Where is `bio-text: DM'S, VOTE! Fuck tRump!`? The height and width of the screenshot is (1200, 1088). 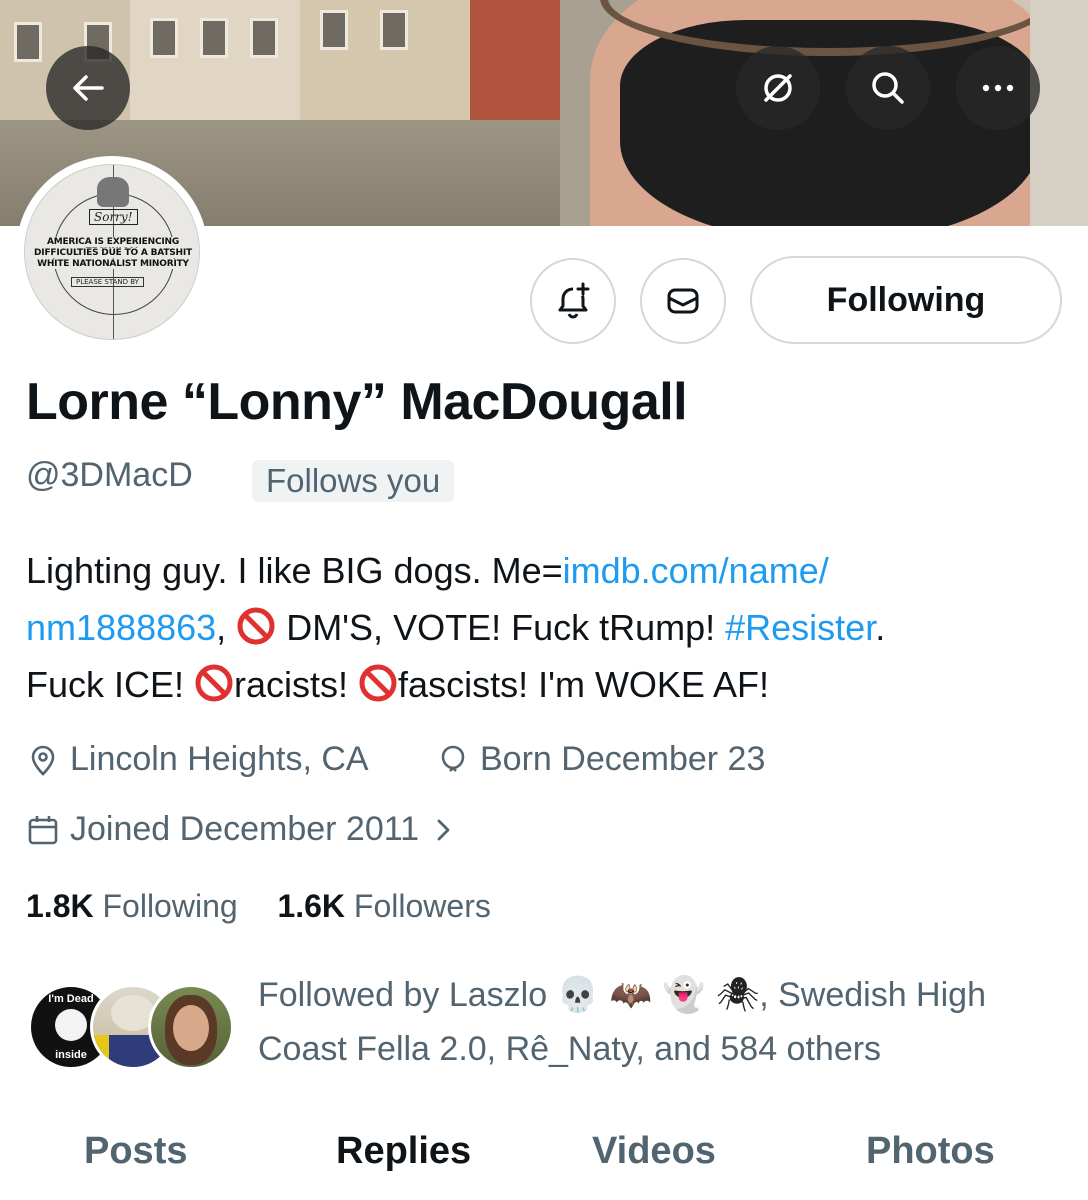 bio-text: DM'S, VOTE! Fuck tRump! is located at coordinates (501, 627).